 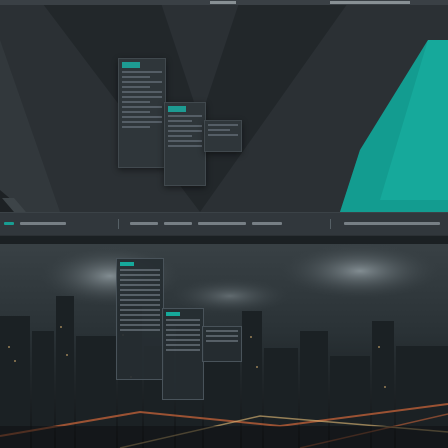 I want to click on panel-item, so click(x=43, y=223).